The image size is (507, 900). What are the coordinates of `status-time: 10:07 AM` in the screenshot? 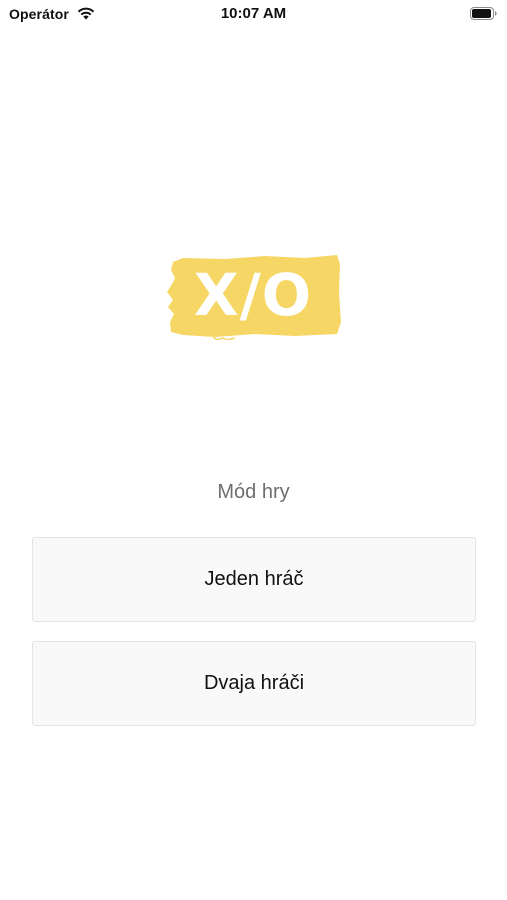 It's located at (253, 13).